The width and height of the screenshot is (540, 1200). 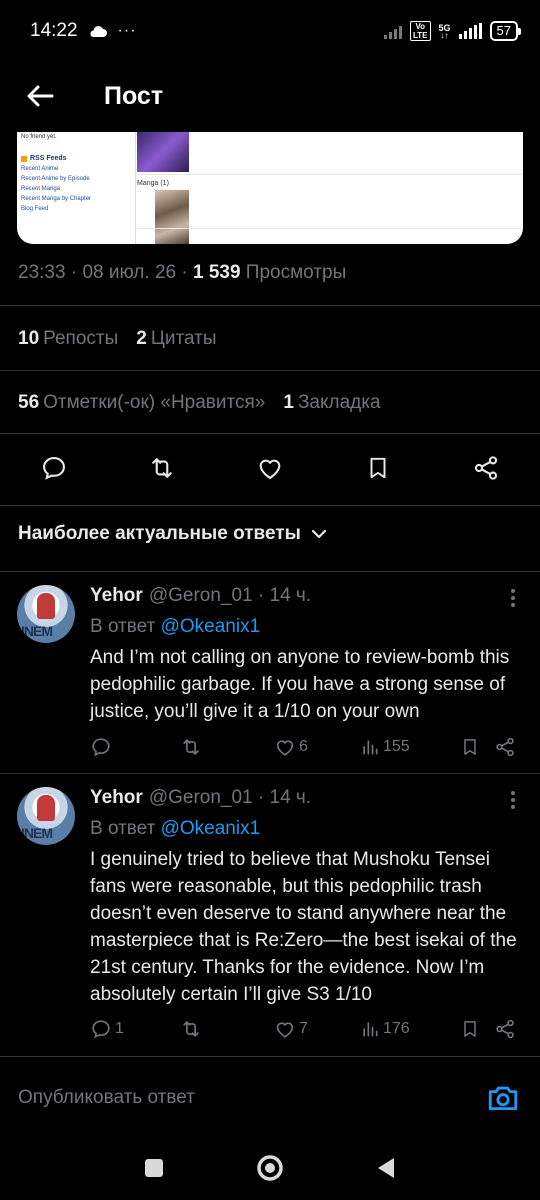 What do you see at coordinates (54, 30) in the screenshot?
I see `status-time: 14:22` at bounding box center [54, 30].